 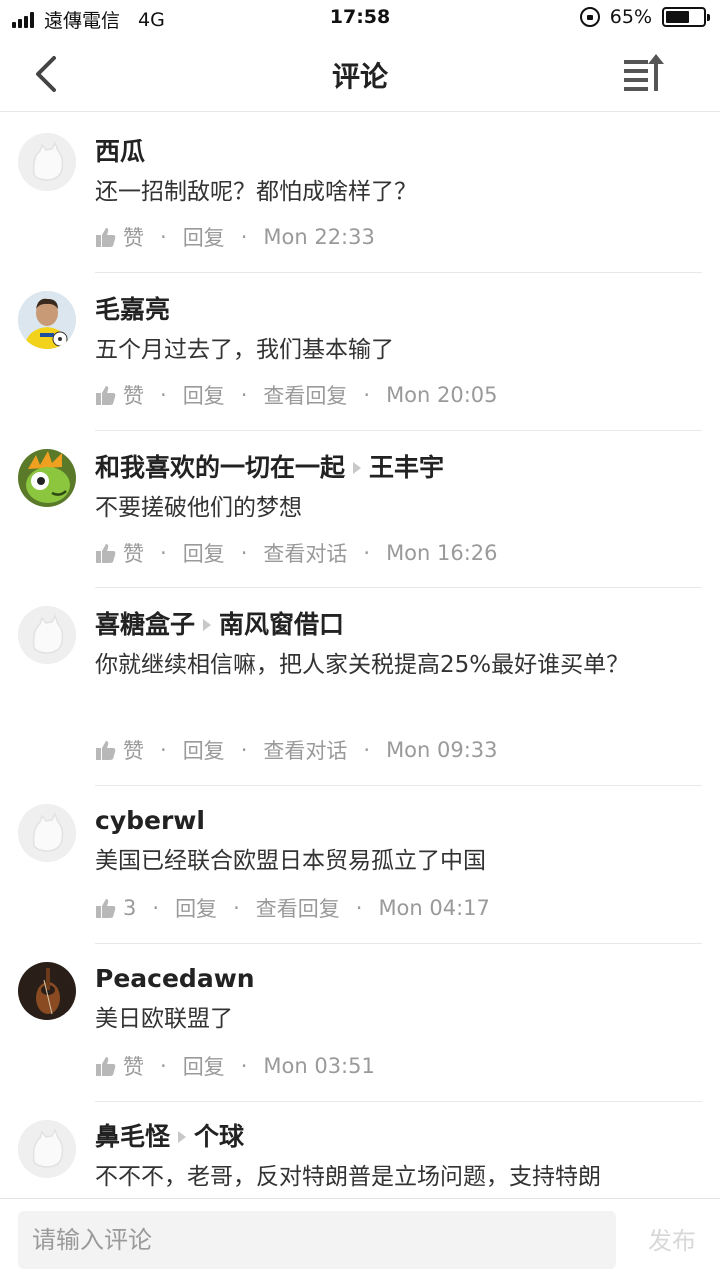 What do you see at coordinates (360, 1023) in the screenshot?
I see `comment-item: Peacedawn 美日欧联盟了 赞 · 回复 · Mon 03:51` at bounding box center [360, 1023].